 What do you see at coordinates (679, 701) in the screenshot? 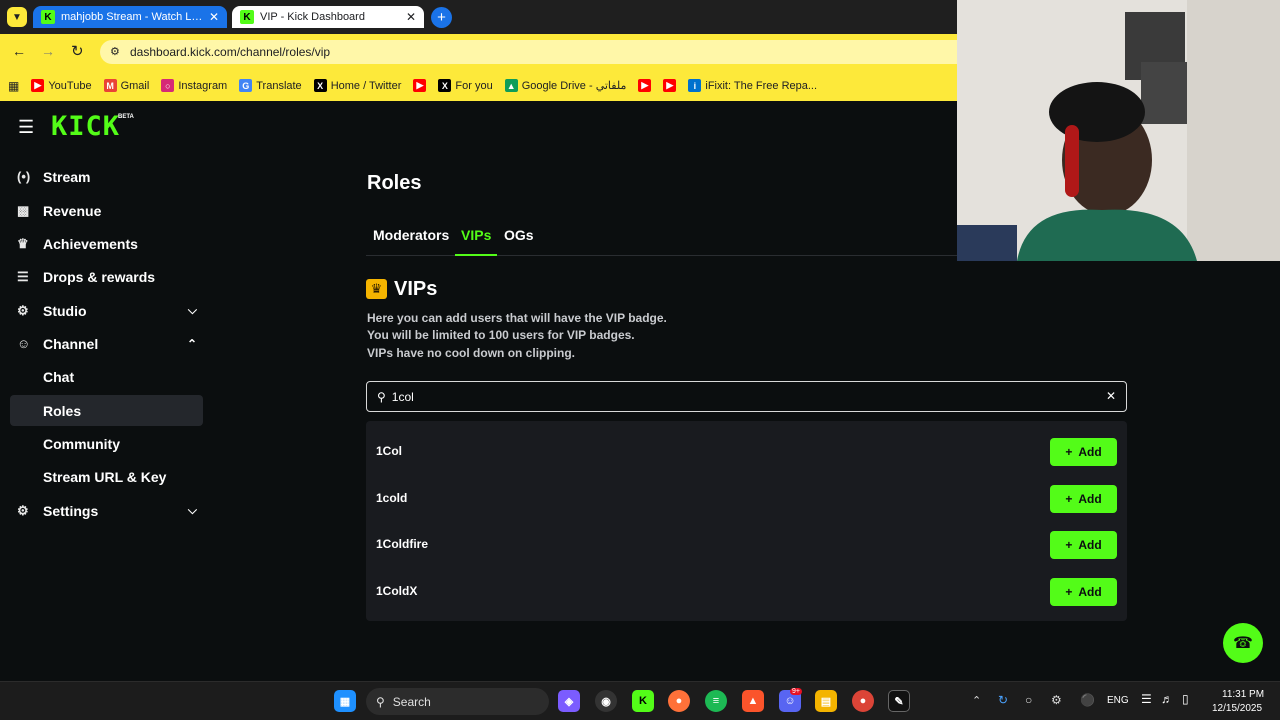
I see `firefox-icon: ●` at bounding box center [679, 701].